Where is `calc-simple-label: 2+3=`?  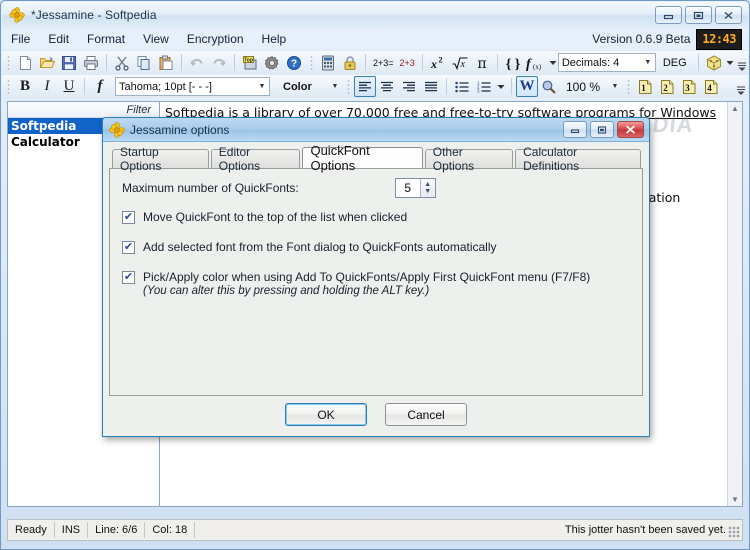 calc-simple-label: 2+3= is located at coordinates (383, 63).